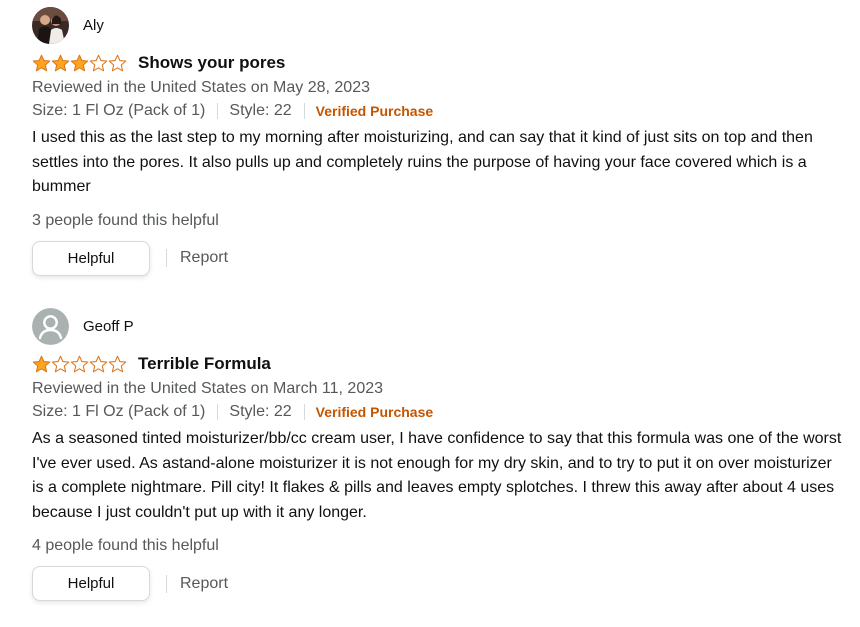 This screenshot has width=860, height=627. I want to click on review-title: Shows your pores, so click(211, 63).